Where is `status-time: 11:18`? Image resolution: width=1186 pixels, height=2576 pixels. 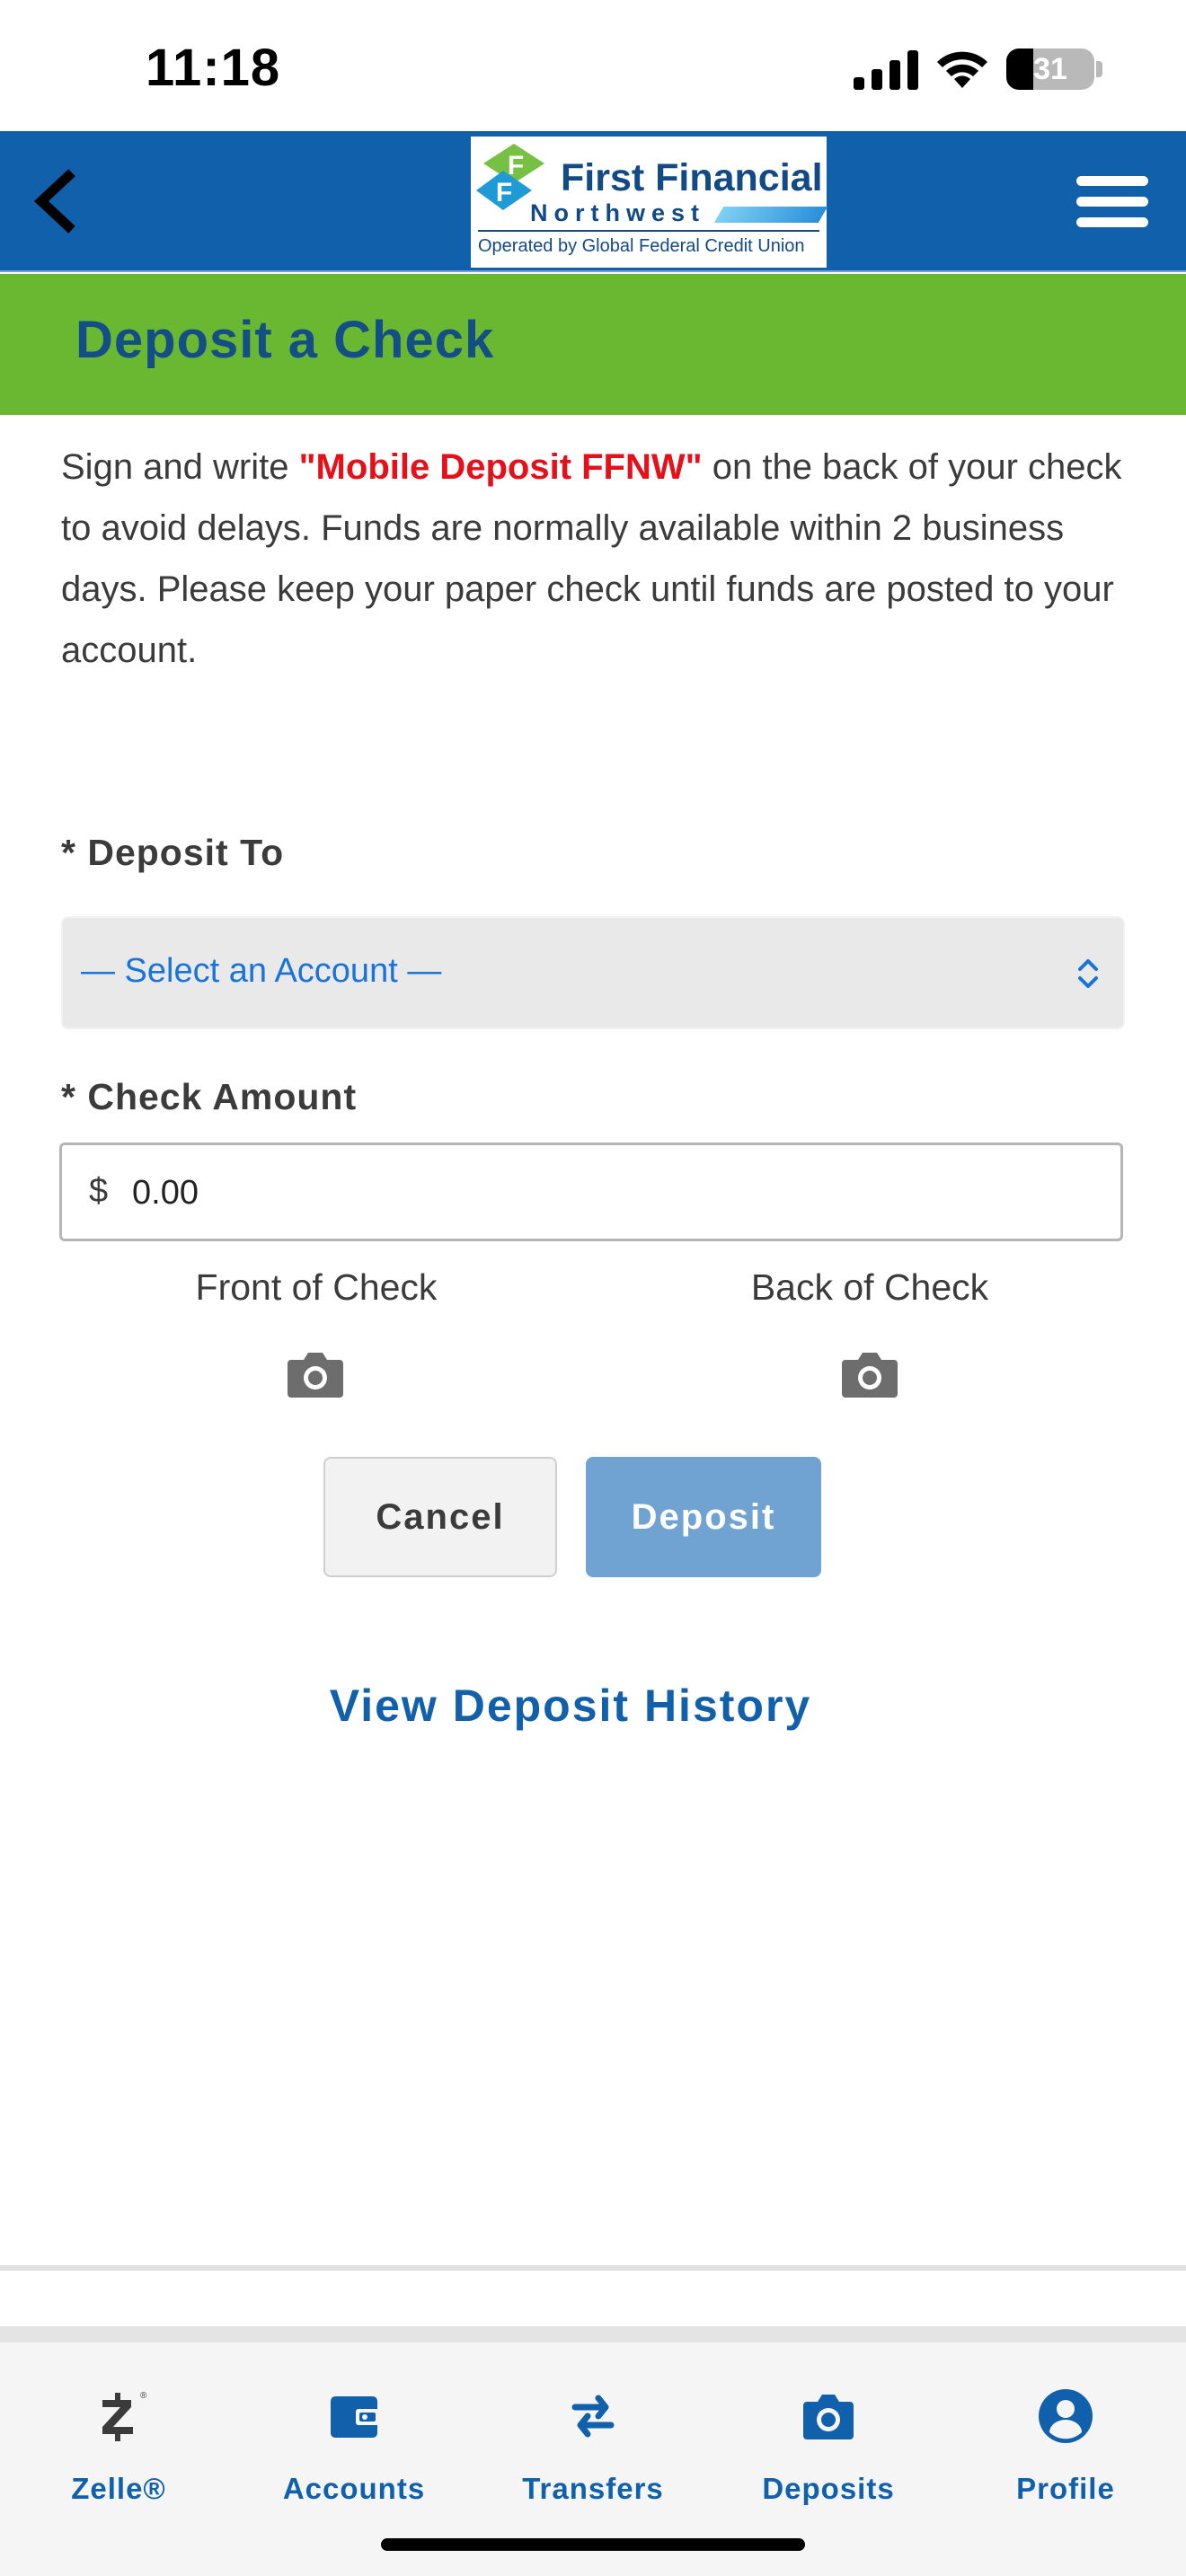
status-time: 11:18 is located at coordinates (213, 68).